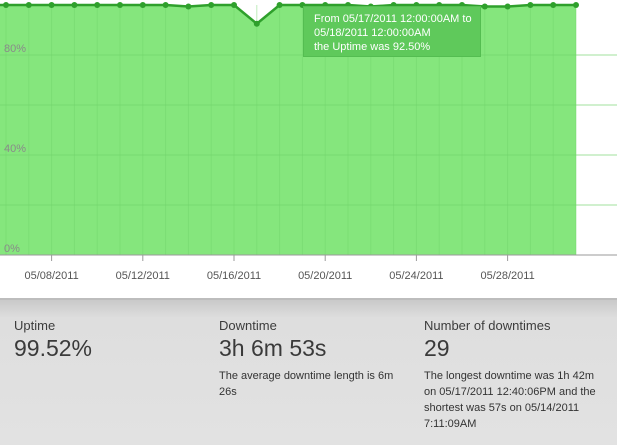 This screenshot has height=445, width=617. I want to click on x-tick-label: 05/12/2011, so click(143, 276).